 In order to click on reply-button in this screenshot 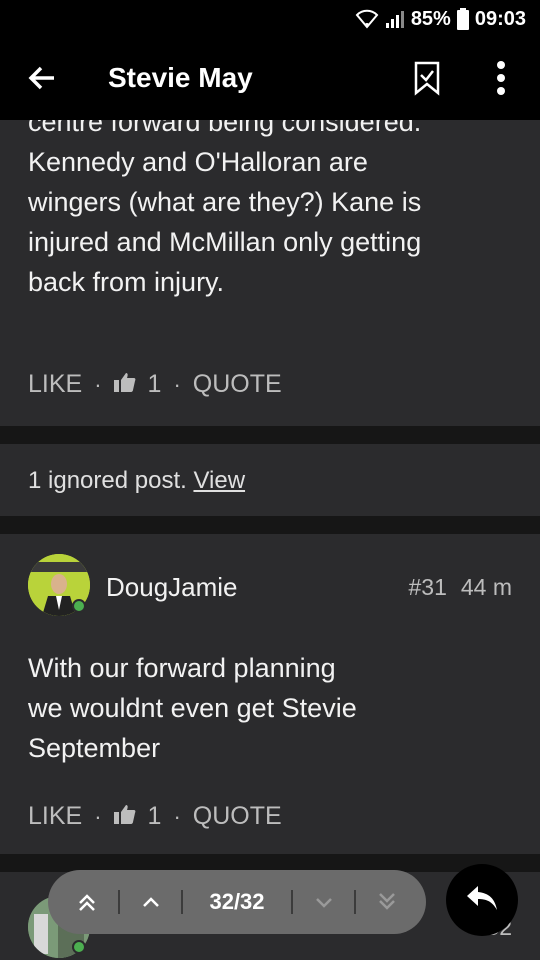, I will do `click(482, 900)`.